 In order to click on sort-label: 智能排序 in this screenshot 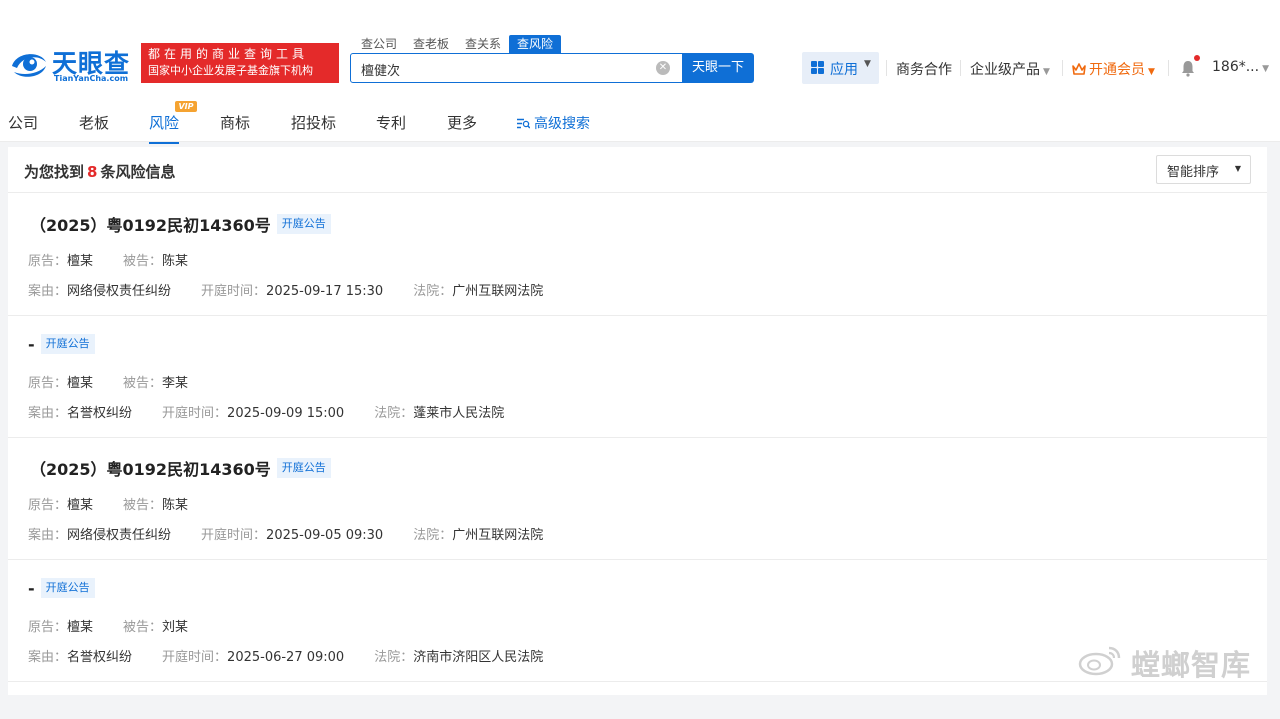, I will do `click(1193, 172)`.